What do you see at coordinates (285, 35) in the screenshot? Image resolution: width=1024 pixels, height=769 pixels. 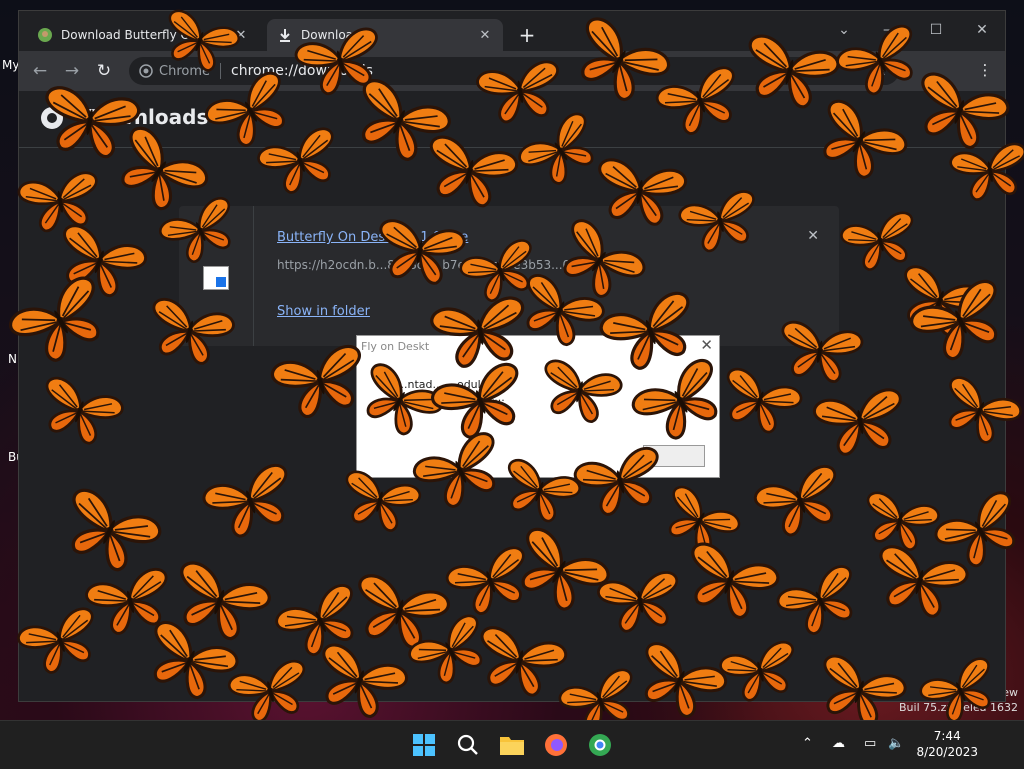 I see `download-icon` at bounding box center [285, 35].